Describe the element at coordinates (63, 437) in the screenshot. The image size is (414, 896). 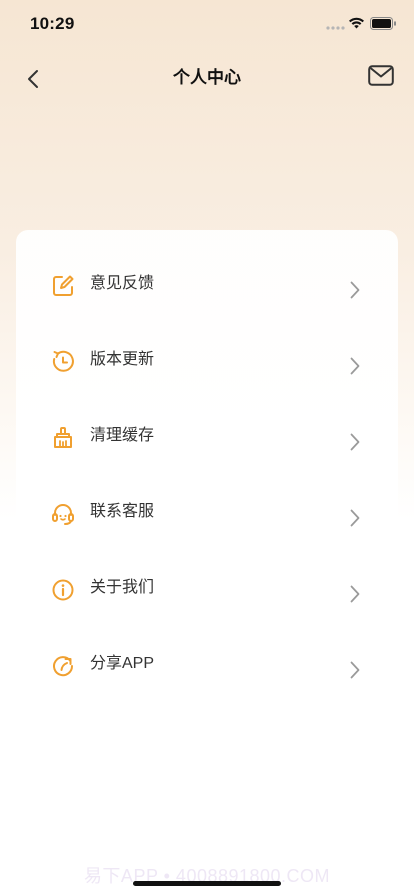
I see `broom-icon` at that location.